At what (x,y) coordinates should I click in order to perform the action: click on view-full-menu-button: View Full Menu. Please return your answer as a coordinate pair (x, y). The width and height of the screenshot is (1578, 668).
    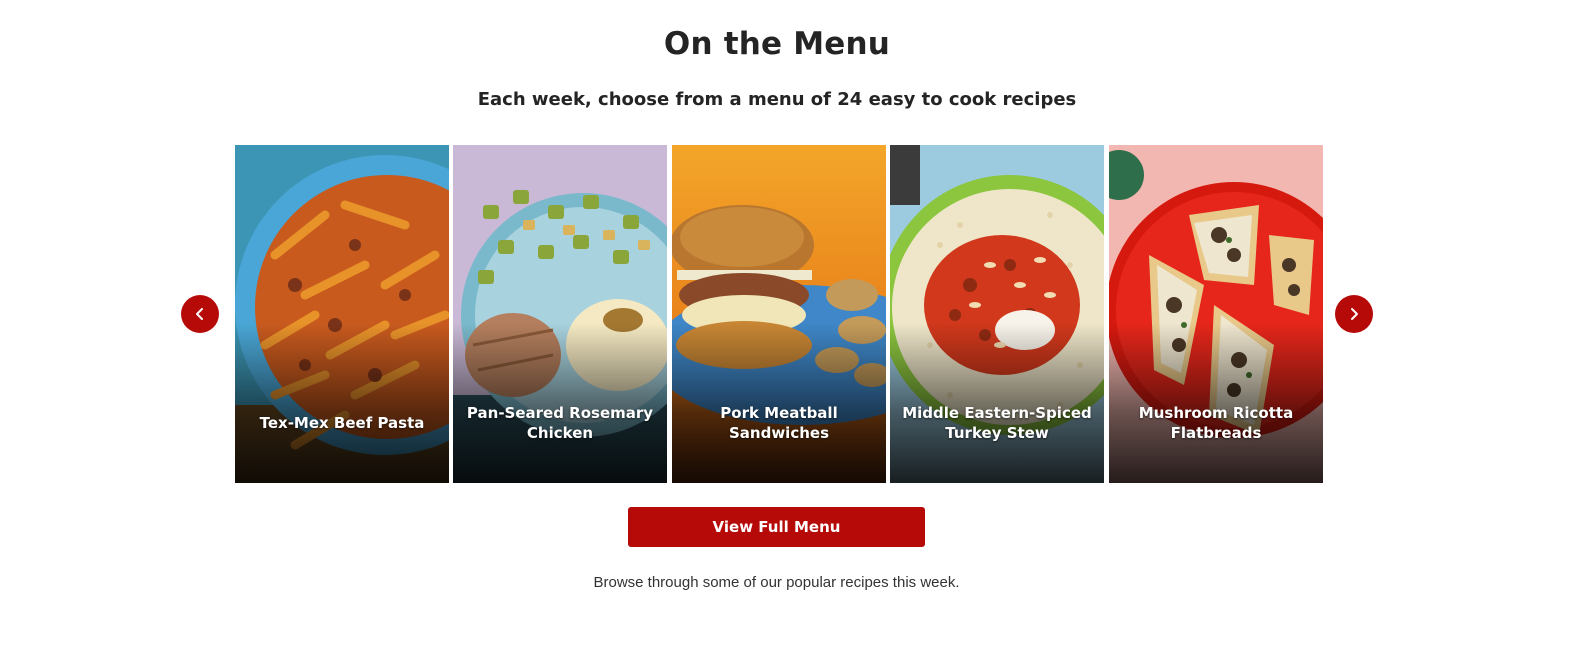
    Looking at the image, I should click on (776, 527).